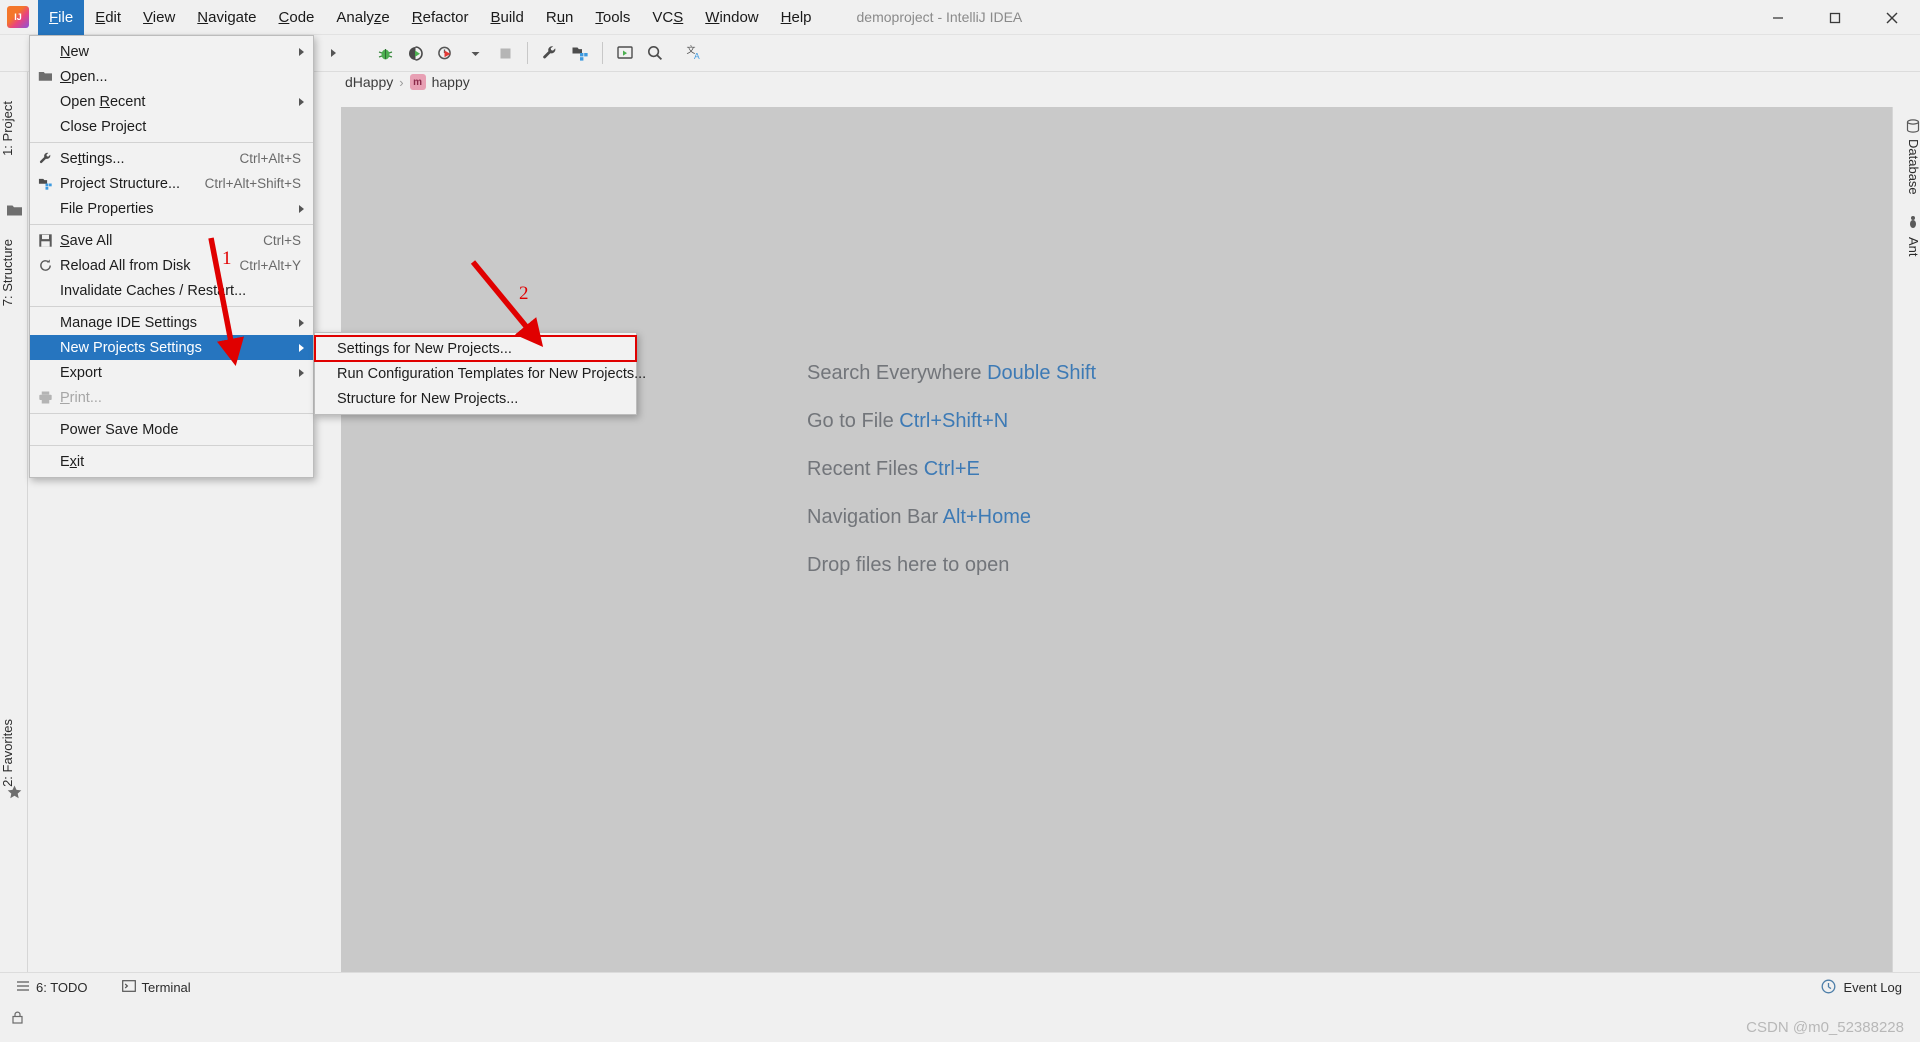 This screenshot has width=1920, height=1042. I want to click on lock-icon, so click(17, 1017).